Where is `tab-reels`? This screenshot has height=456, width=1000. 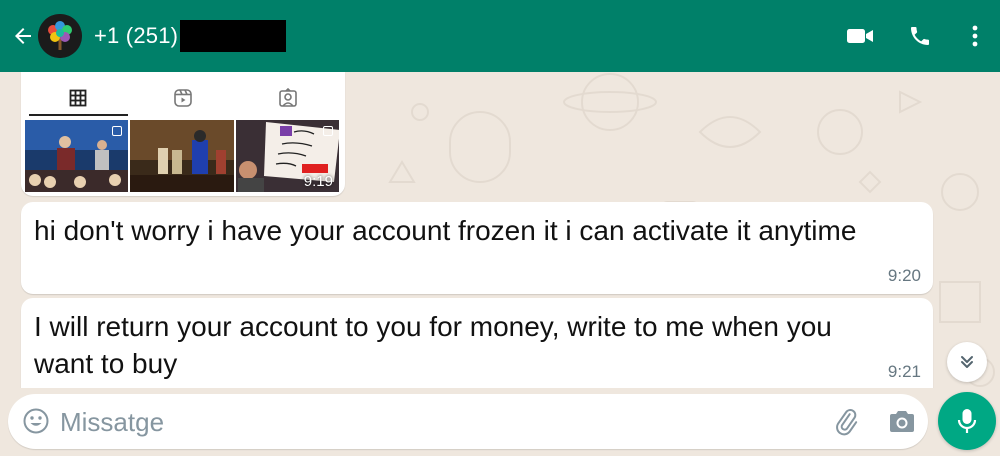 tab-reels is located at coordinates (182, 98).